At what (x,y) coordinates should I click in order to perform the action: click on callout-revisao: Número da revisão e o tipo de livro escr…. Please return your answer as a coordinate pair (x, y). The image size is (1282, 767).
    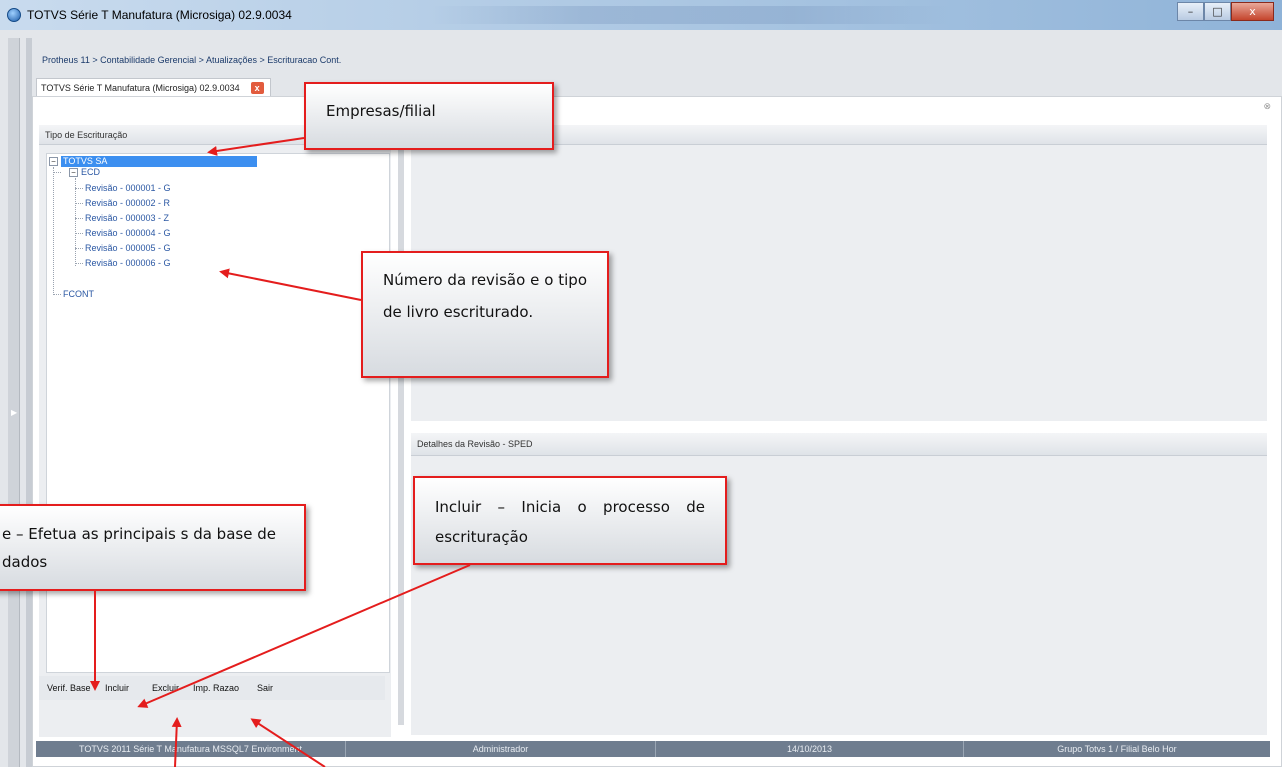
    Looking at the image, I should click on (485, 314).